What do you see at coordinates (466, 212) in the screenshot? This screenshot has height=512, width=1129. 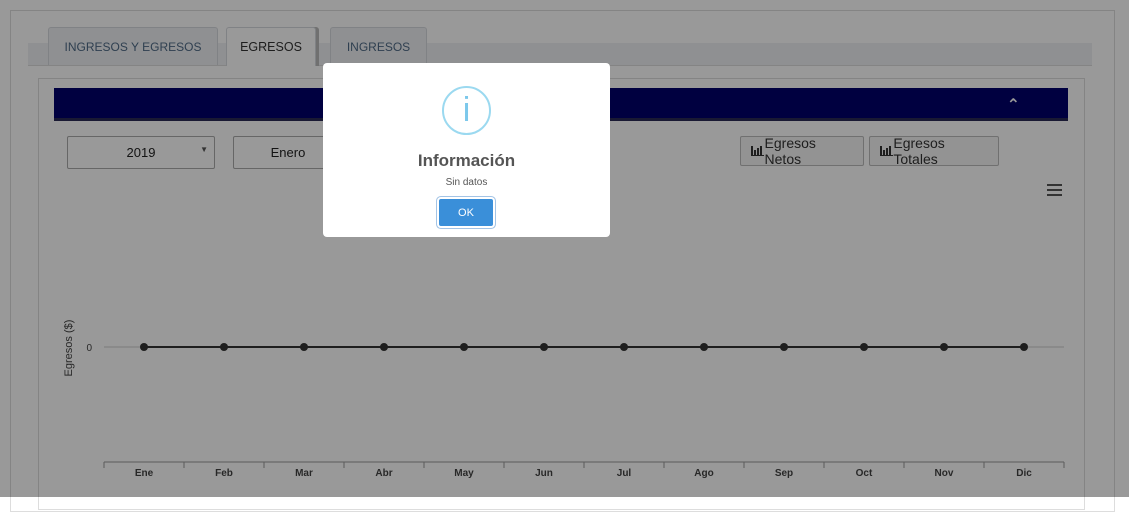 I see `ok-button: OK` at bounding box center [466, 212].